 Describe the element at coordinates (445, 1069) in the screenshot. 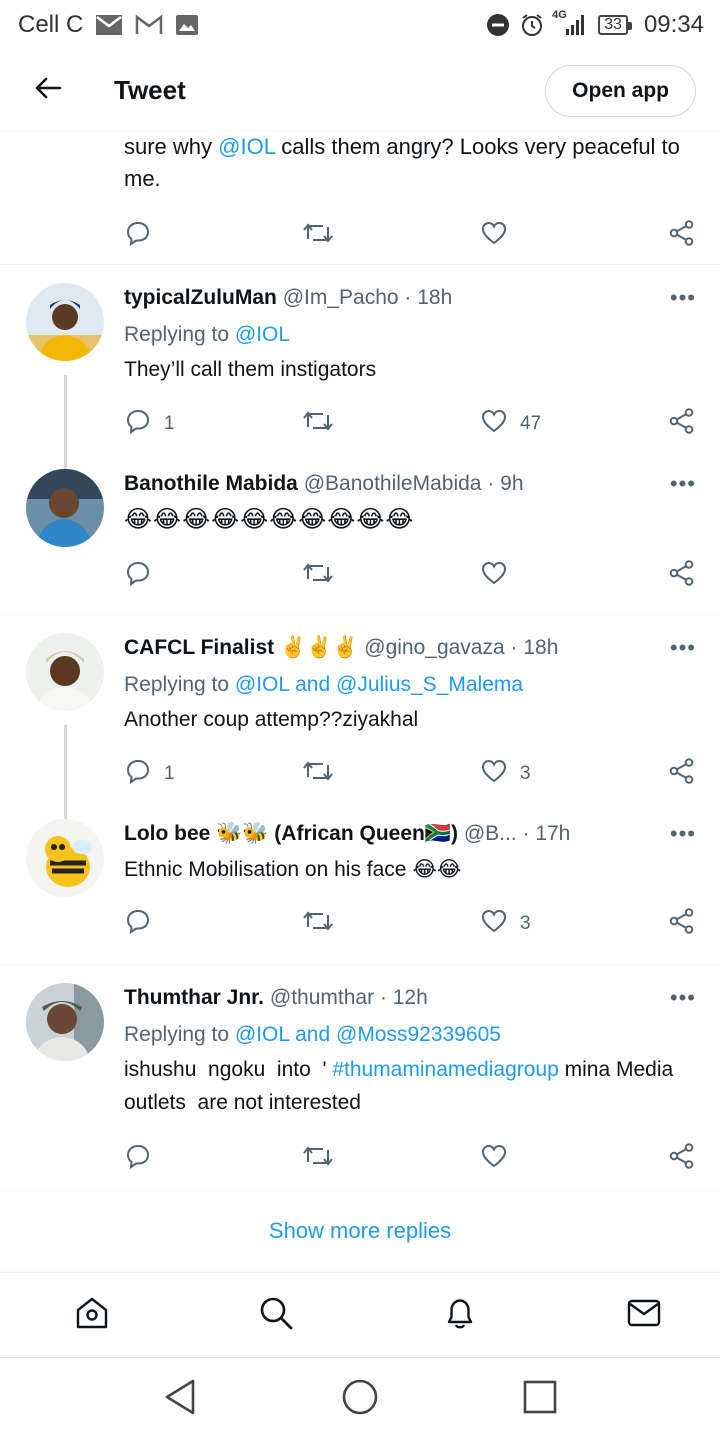

I see `hashtag-link: #thumaminamediagroup` at that location.